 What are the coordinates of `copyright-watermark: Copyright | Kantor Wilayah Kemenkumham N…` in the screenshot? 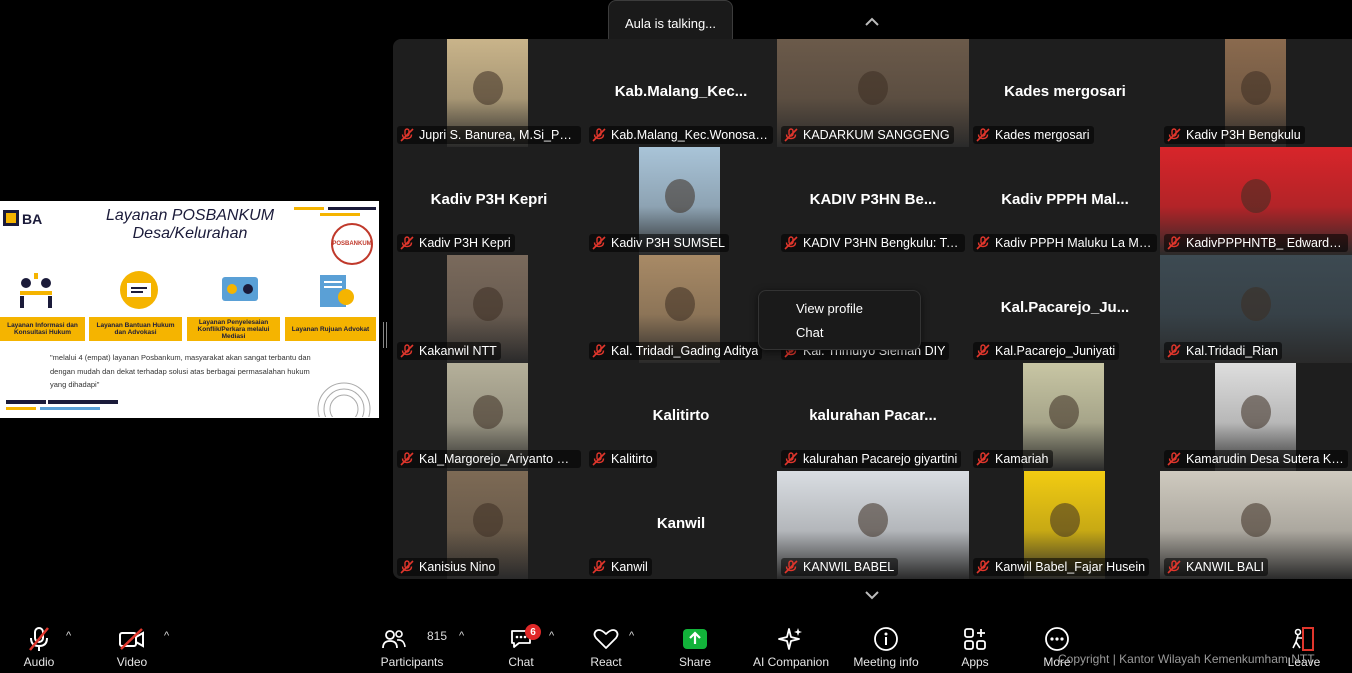 It's located at (1186, 659).